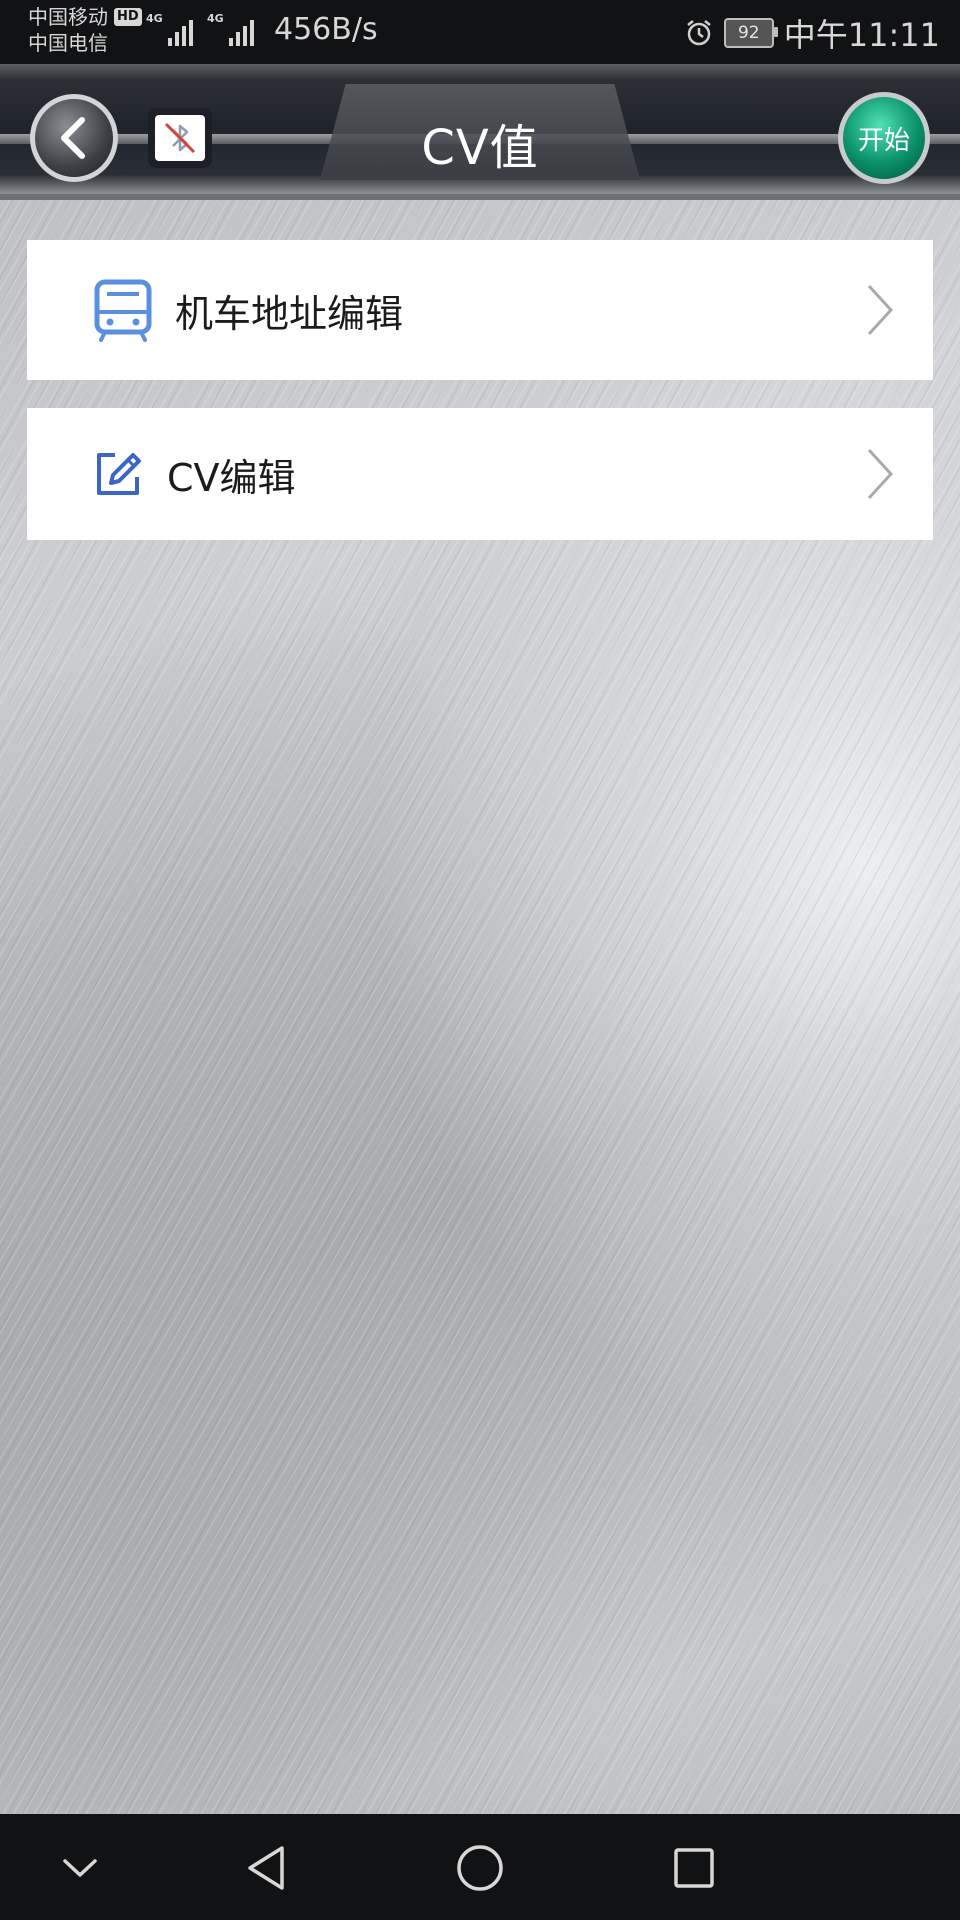  I want to click on hd-badge: HD, so click(128, 17).